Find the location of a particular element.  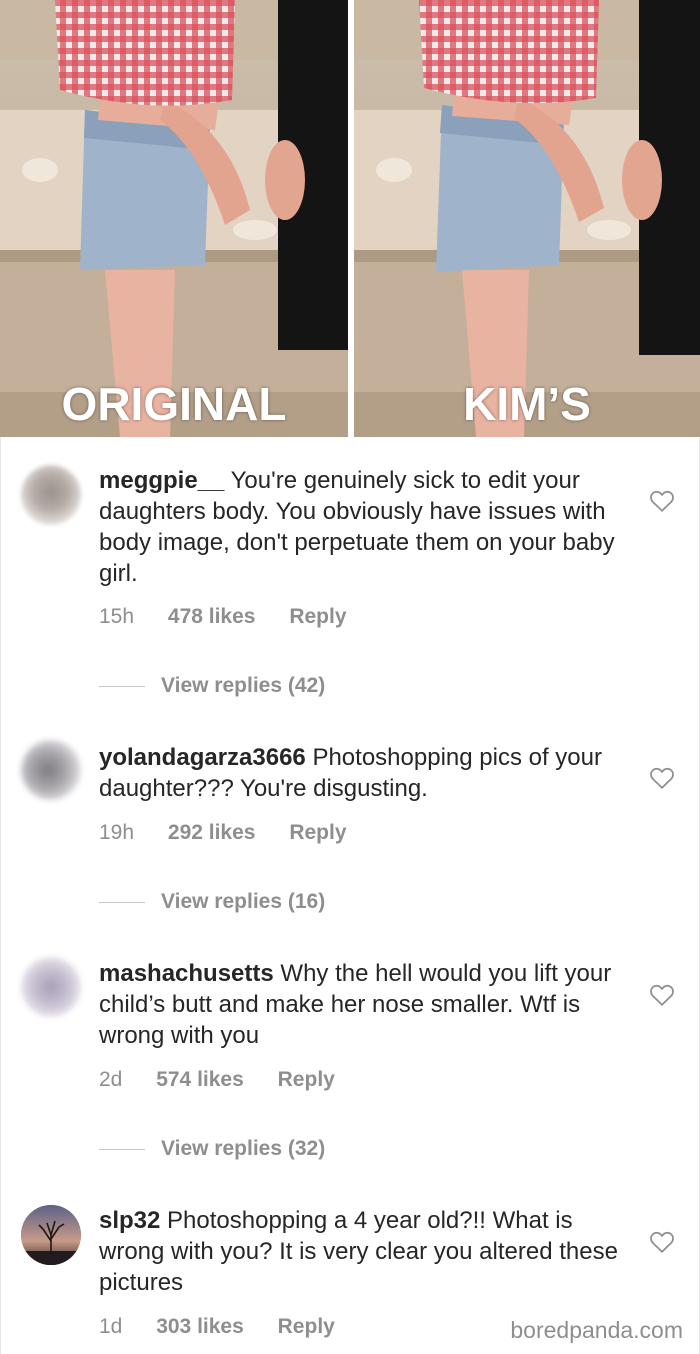

comment-meta: 2d 574 likes Reply is located at coordinates (231, 1080).